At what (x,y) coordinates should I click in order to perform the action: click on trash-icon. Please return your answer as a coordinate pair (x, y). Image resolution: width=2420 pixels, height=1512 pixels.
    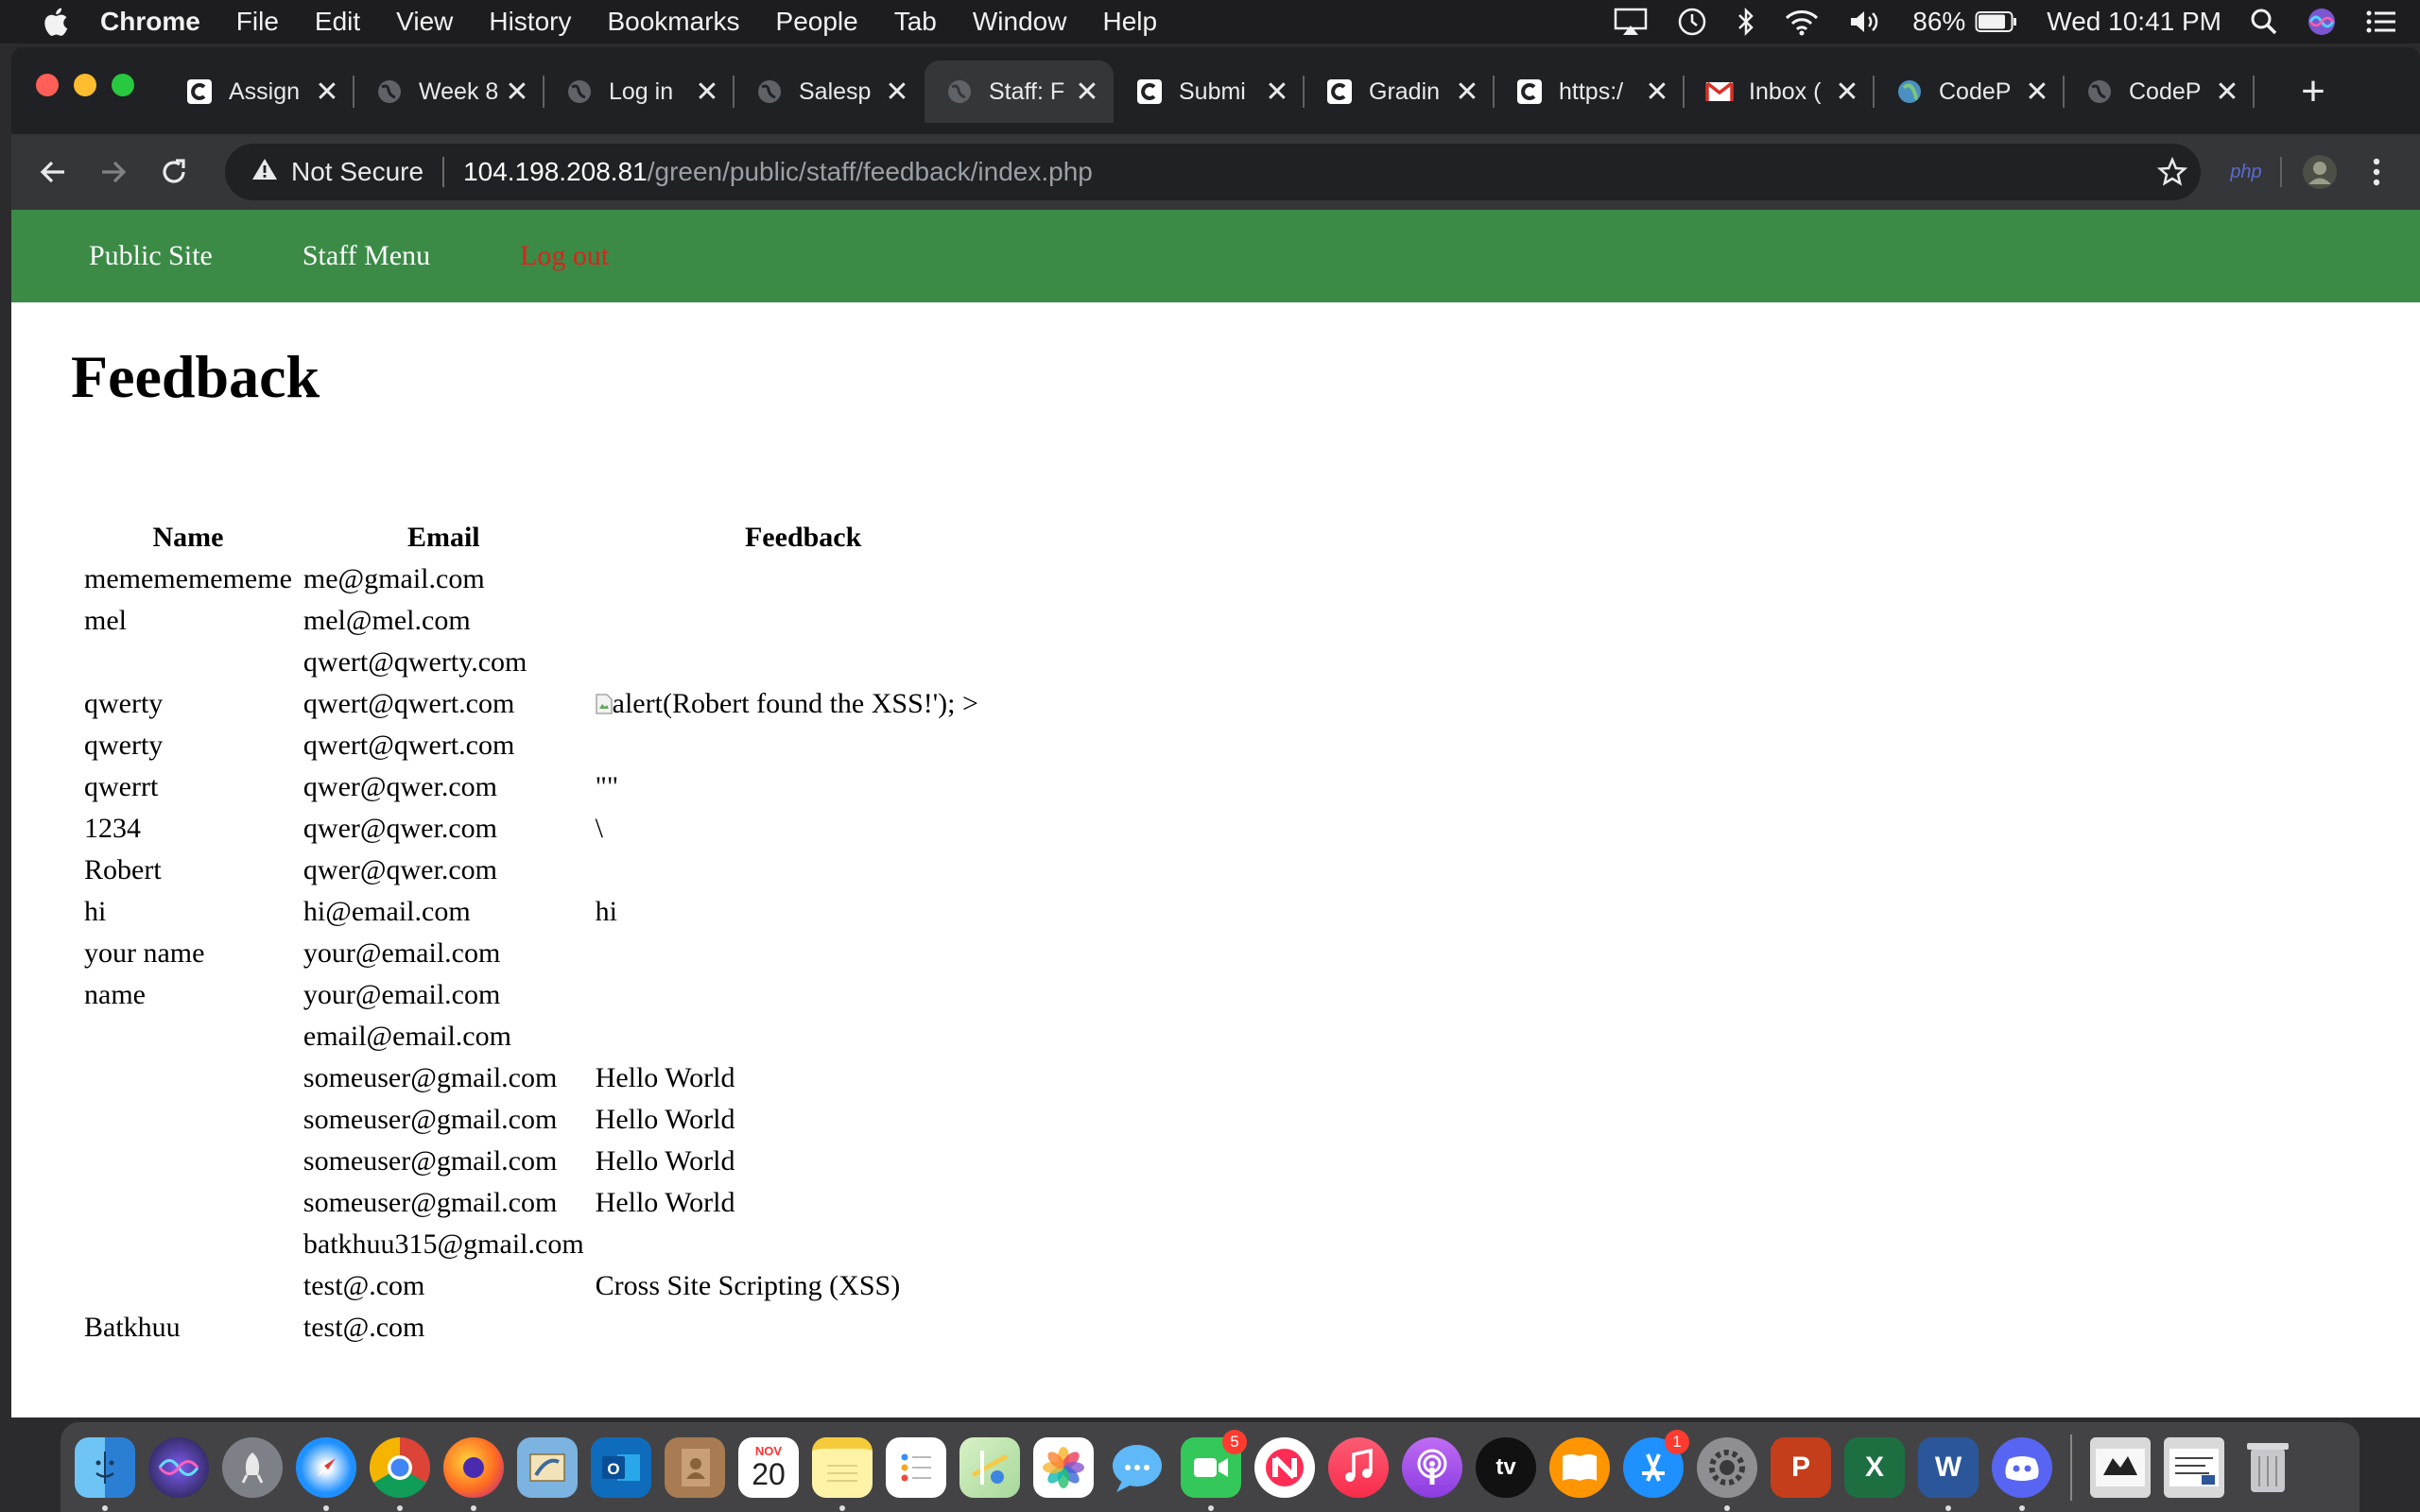
    Looking at the image, I should click on (2268, 1467).